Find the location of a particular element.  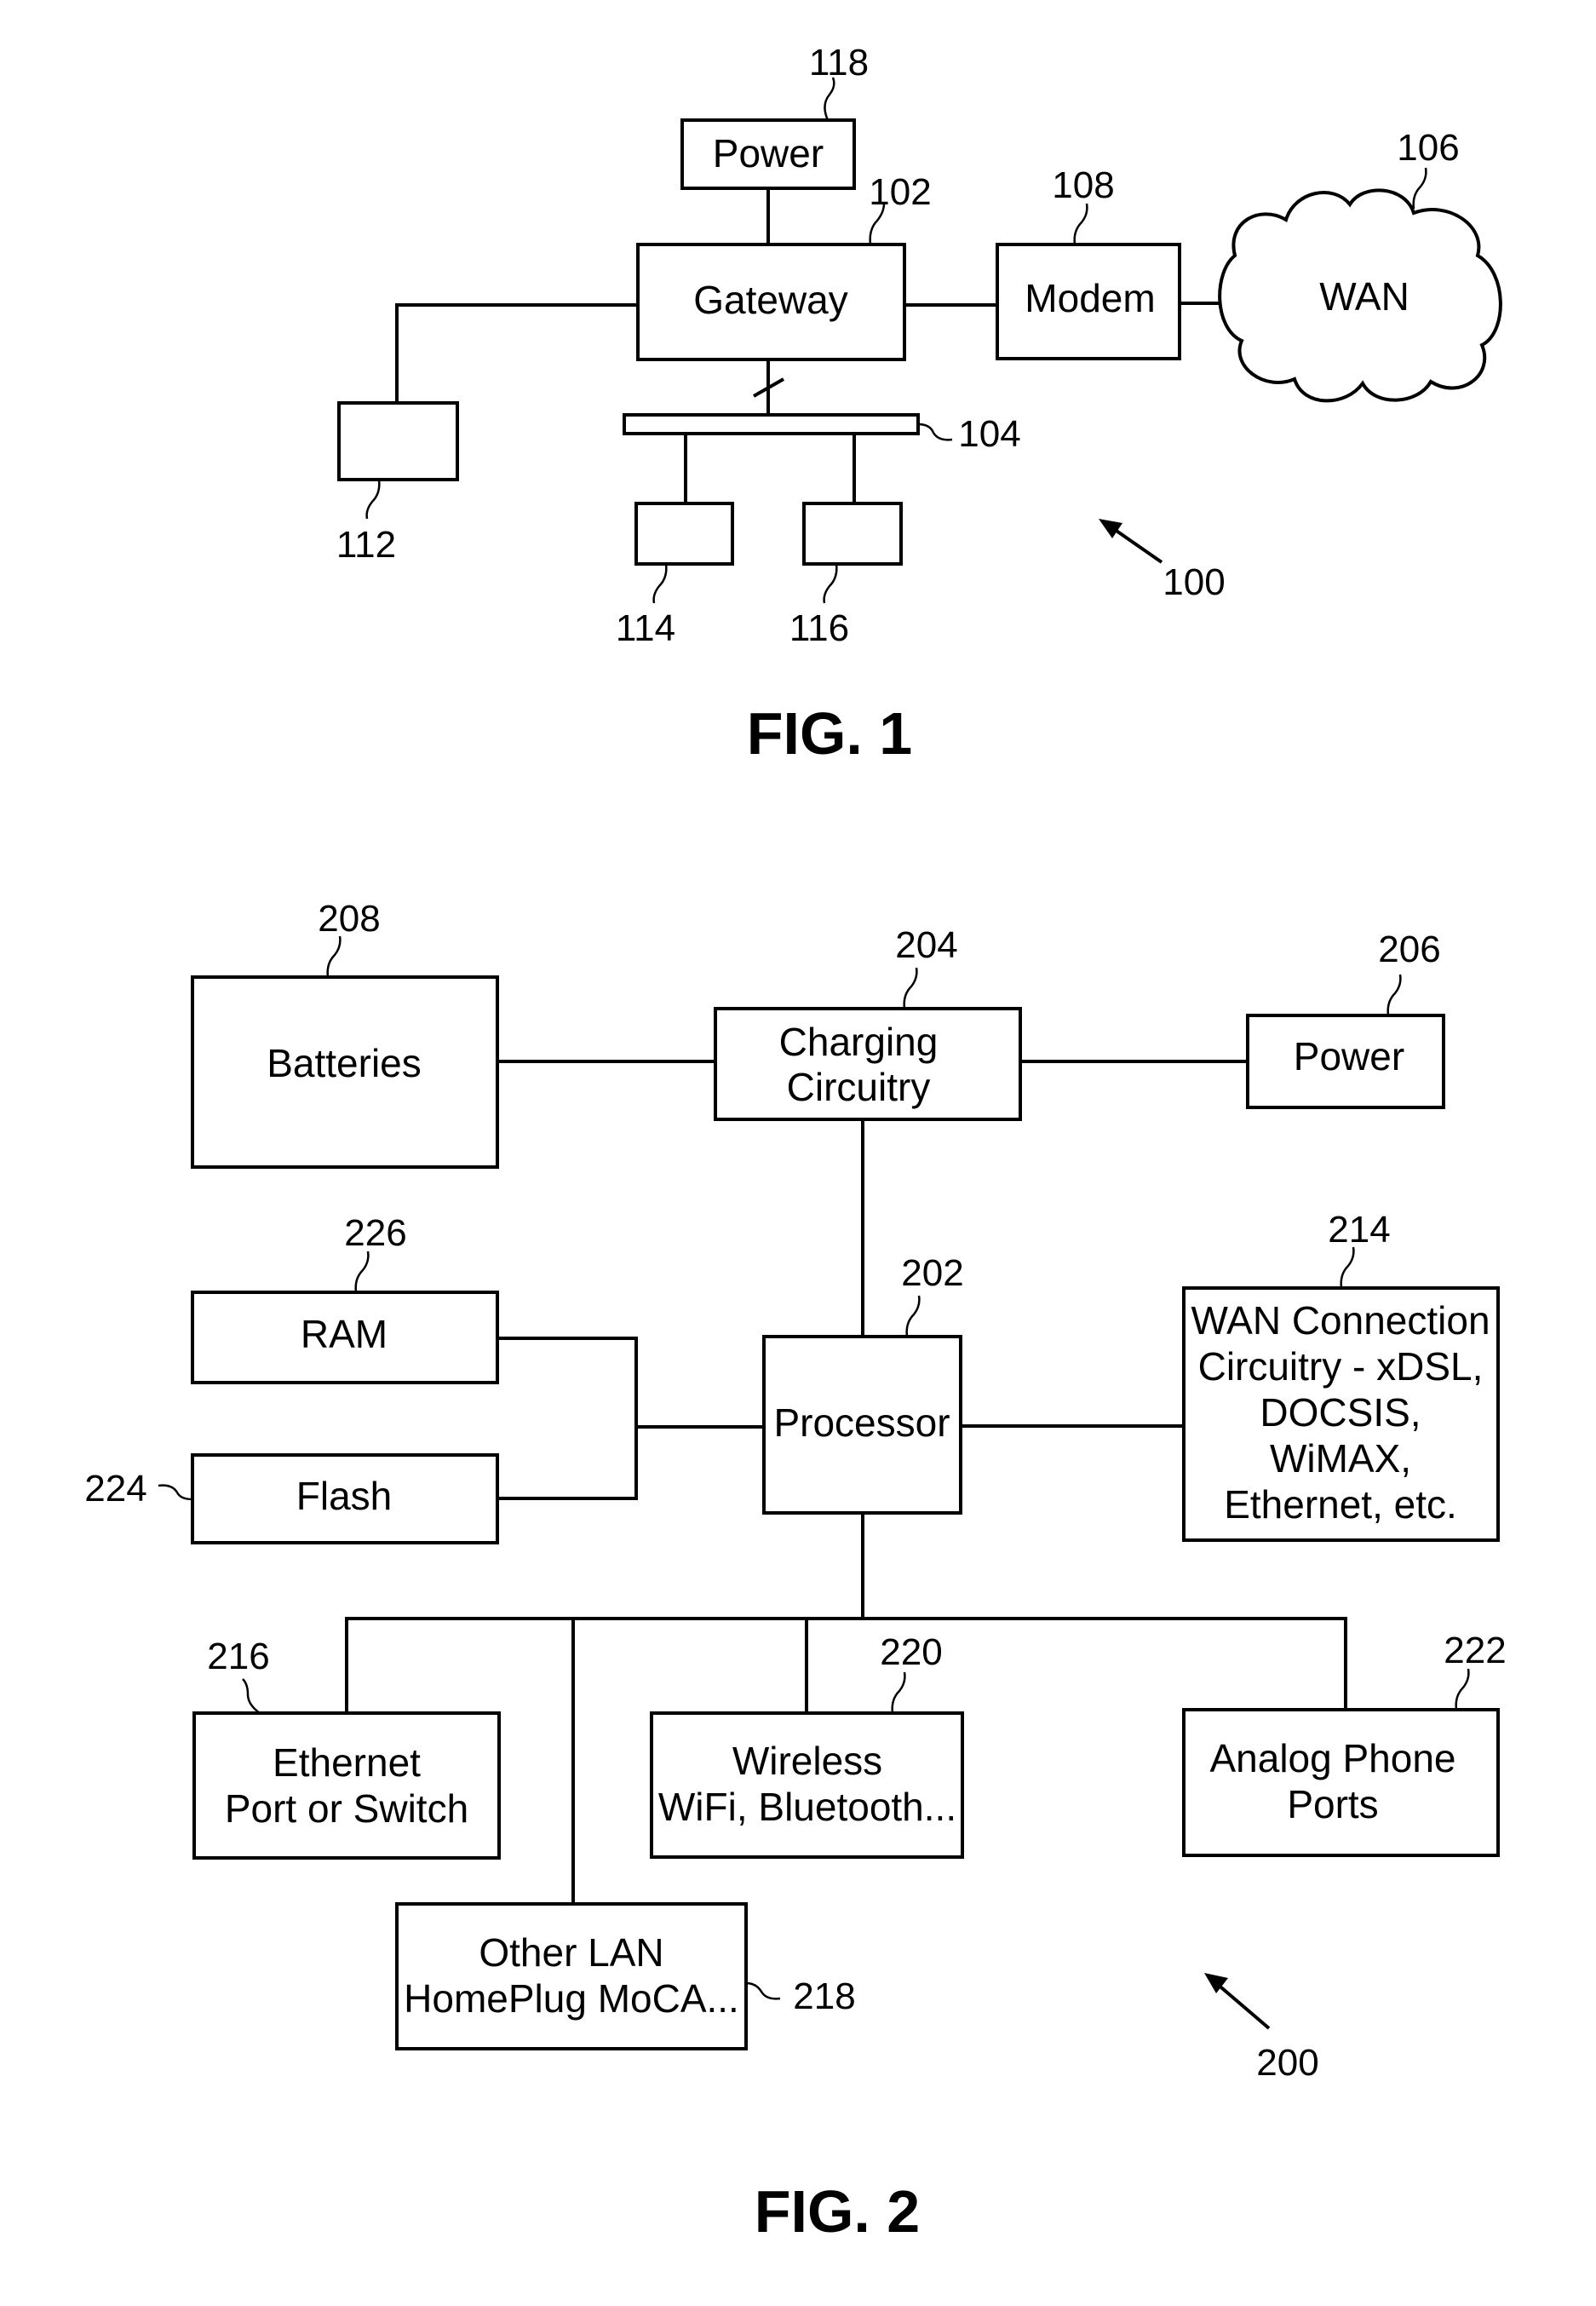

flash-label: Flash is located at coordinates (344, 1496).